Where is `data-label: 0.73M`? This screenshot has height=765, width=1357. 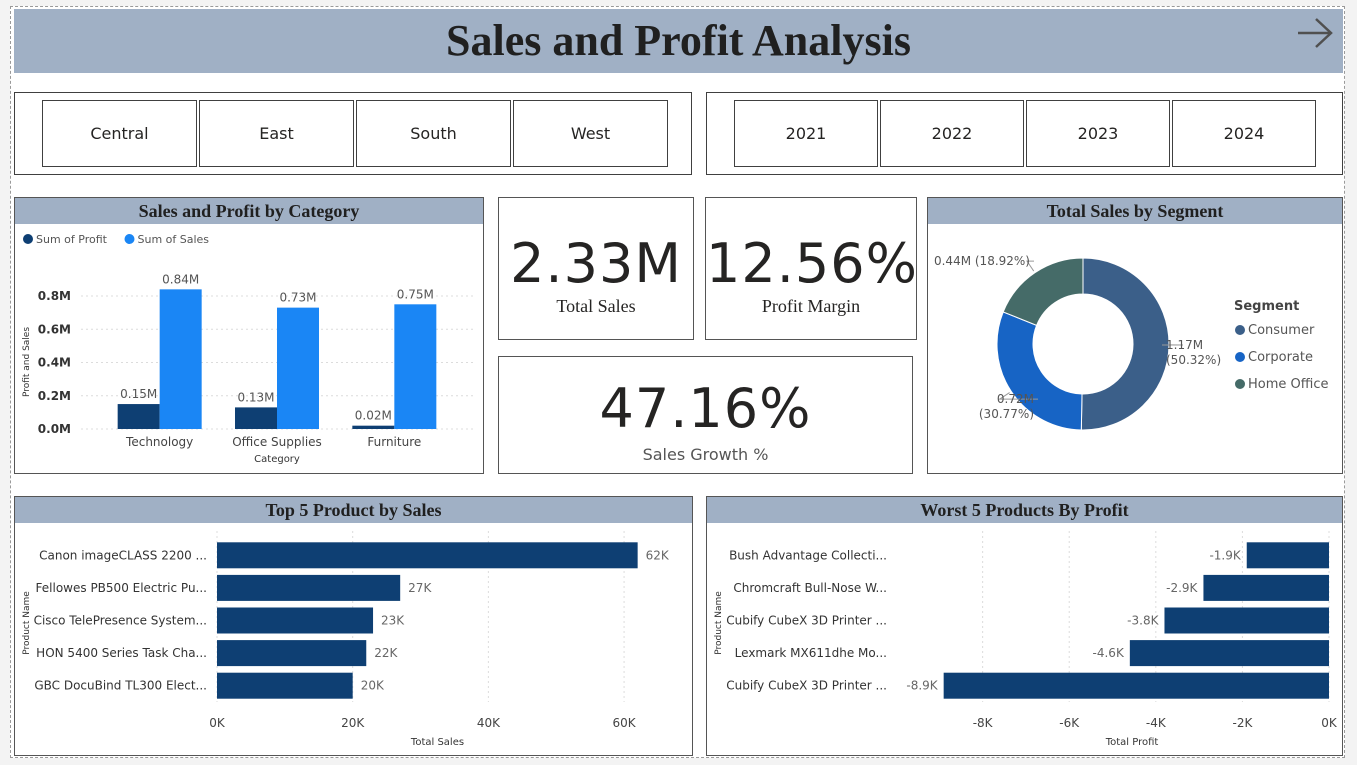
data-label: 0.73M is located at coordinates (297, 298).